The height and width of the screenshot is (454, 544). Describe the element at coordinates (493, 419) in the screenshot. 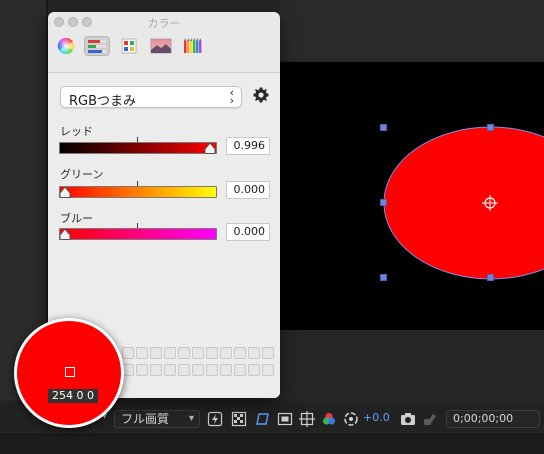

I see `timecode-field: 0;00;00;00` at that location.